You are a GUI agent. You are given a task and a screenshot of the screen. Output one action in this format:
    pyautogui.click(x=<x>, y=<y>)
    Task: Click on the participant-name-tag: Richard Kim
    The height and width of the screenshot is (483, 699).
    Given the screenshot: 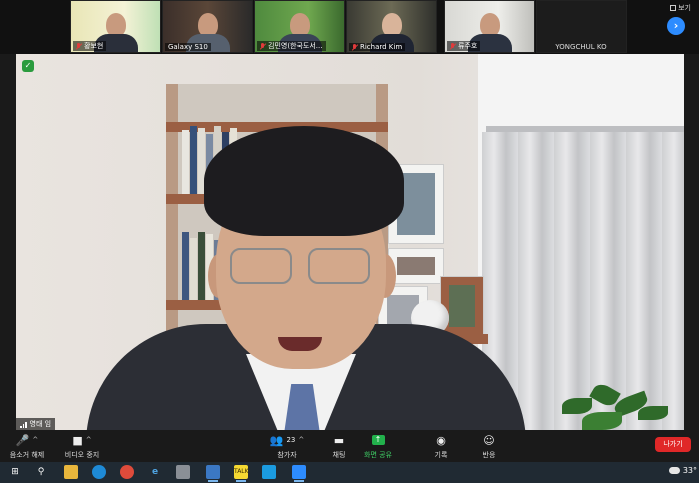 What is the action you would take?
    pyautogui.click(x=377, y=47)
    